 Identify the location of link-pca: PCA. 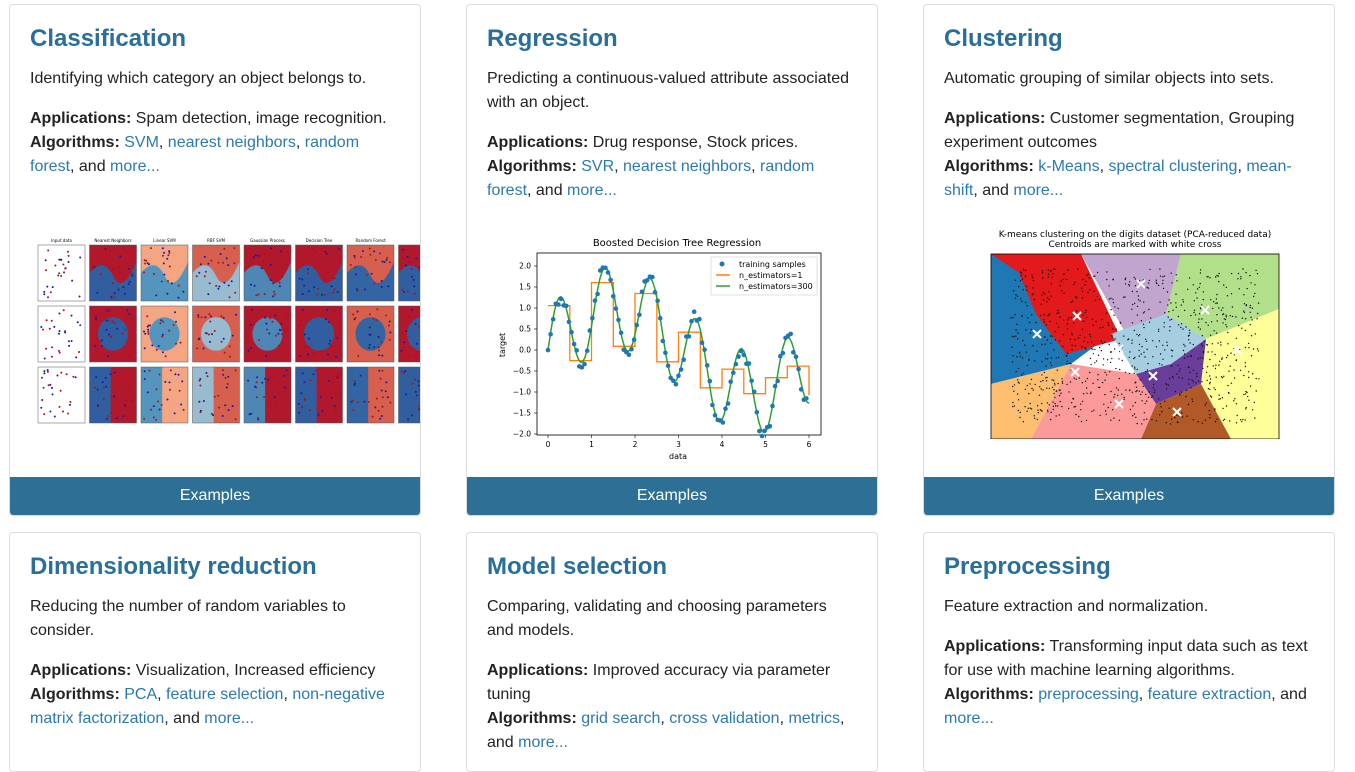
(140, 694).